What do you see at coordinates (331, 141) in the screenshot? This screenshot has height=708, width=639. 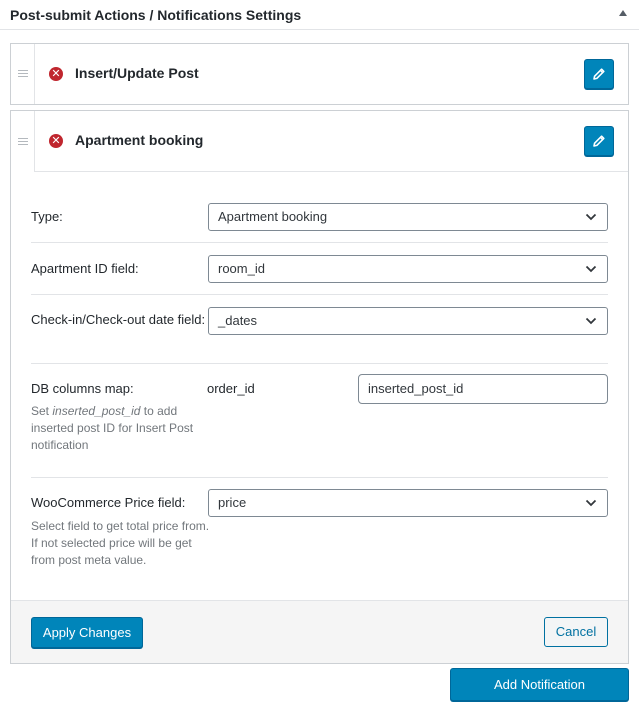 I see `notification-header: ✕ Apartment booking` at bounding box center [331, 141].